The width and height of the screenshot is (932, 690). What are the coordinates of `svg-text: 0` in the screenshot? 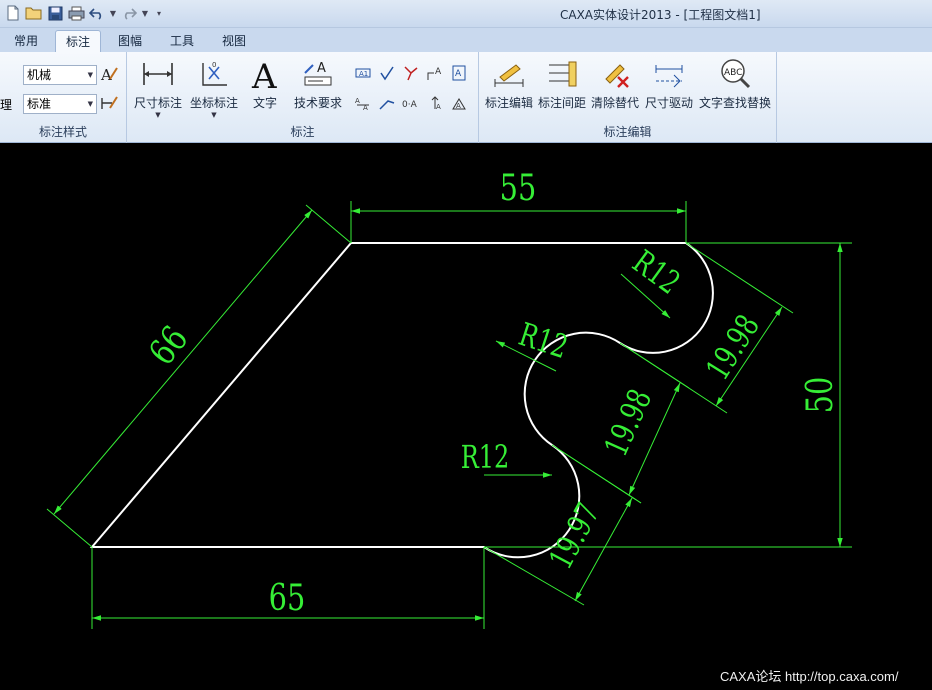 It's located at (214, 65).